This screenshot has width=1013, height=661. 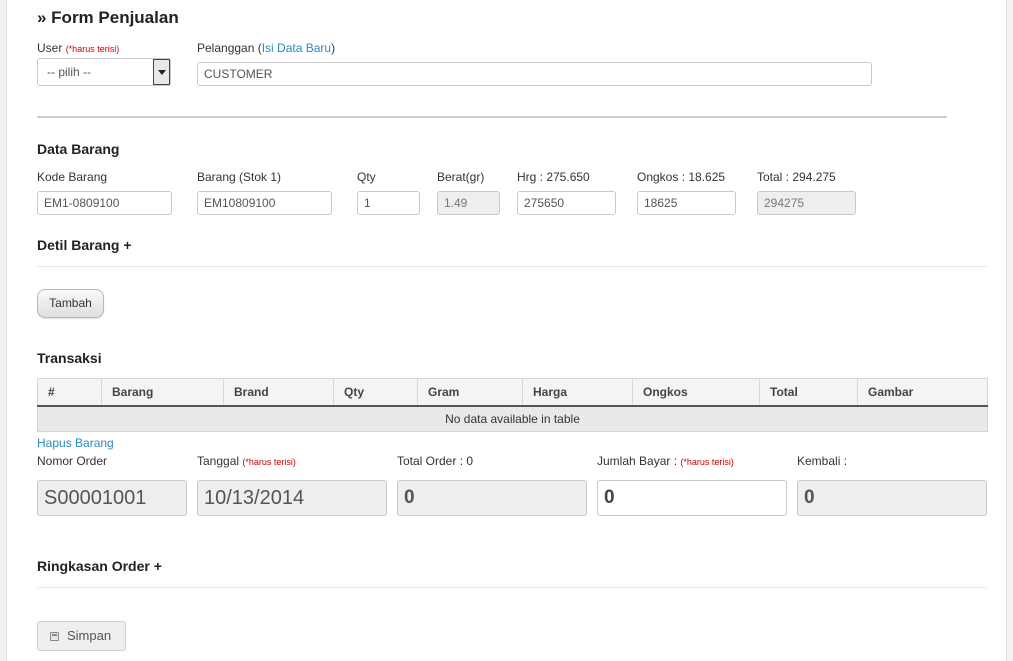 What do you see at coordinates (72, 177) in the screenshot?
I see `kode-barang-label: Kode Barang` at bounding box center [72, 177].